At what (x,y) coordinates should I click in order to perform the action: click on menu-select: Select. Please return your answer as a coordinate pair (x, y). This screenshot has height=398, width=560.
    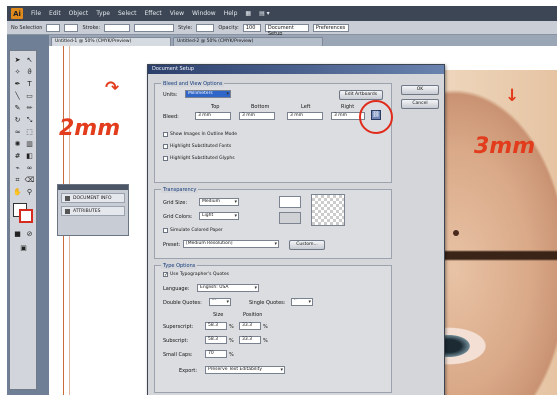
    Looking at the image, I should click on (127, 13).